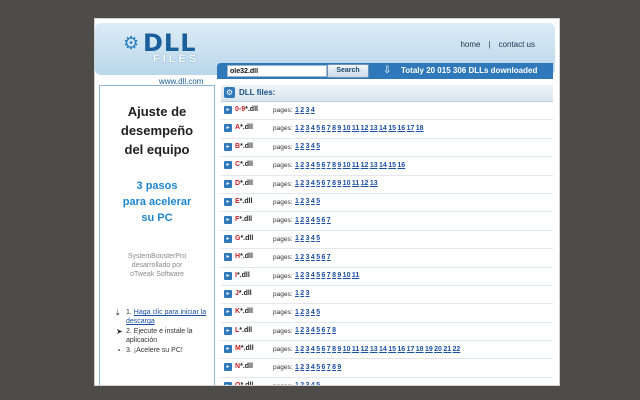  Describe the element at coordinates (244, 366) in the screenshot. I see `dll-letter-link: N*.dll` at that location.